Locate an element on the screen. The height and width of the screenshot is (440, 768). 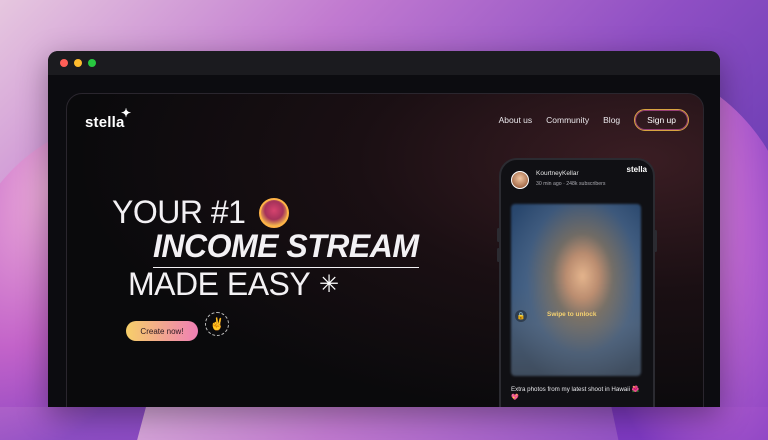
sparkle-icon: ✦ is located at coordinates (126, 113).